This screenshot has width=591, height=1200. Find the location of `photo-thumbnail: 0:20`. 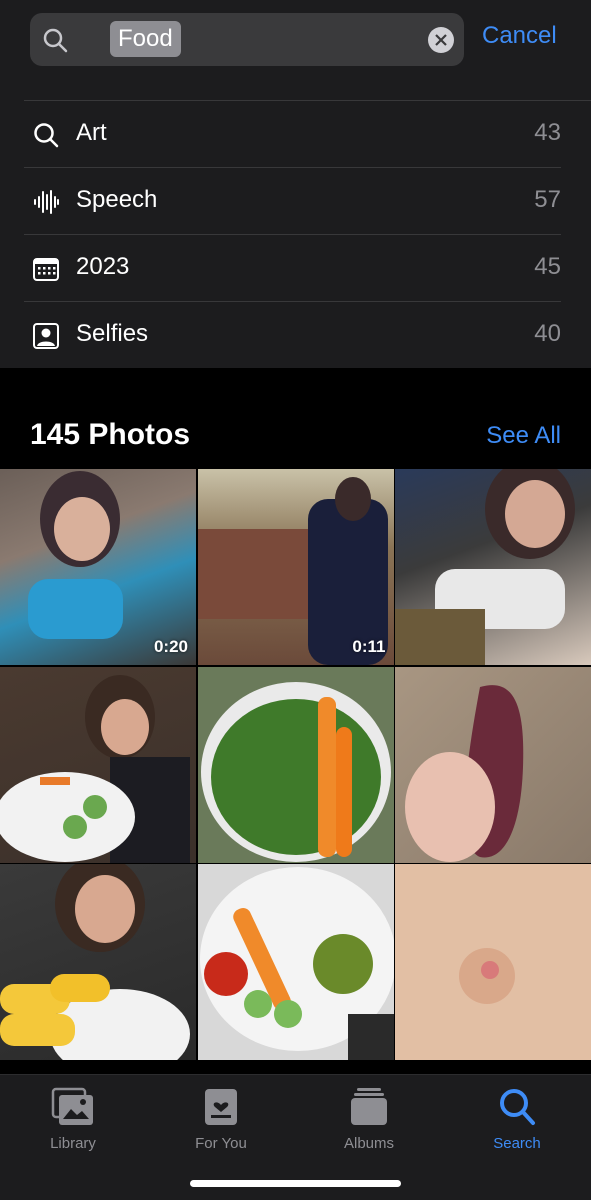

photo-thumbnail: 0:20 is located at coordinates (98, 567).